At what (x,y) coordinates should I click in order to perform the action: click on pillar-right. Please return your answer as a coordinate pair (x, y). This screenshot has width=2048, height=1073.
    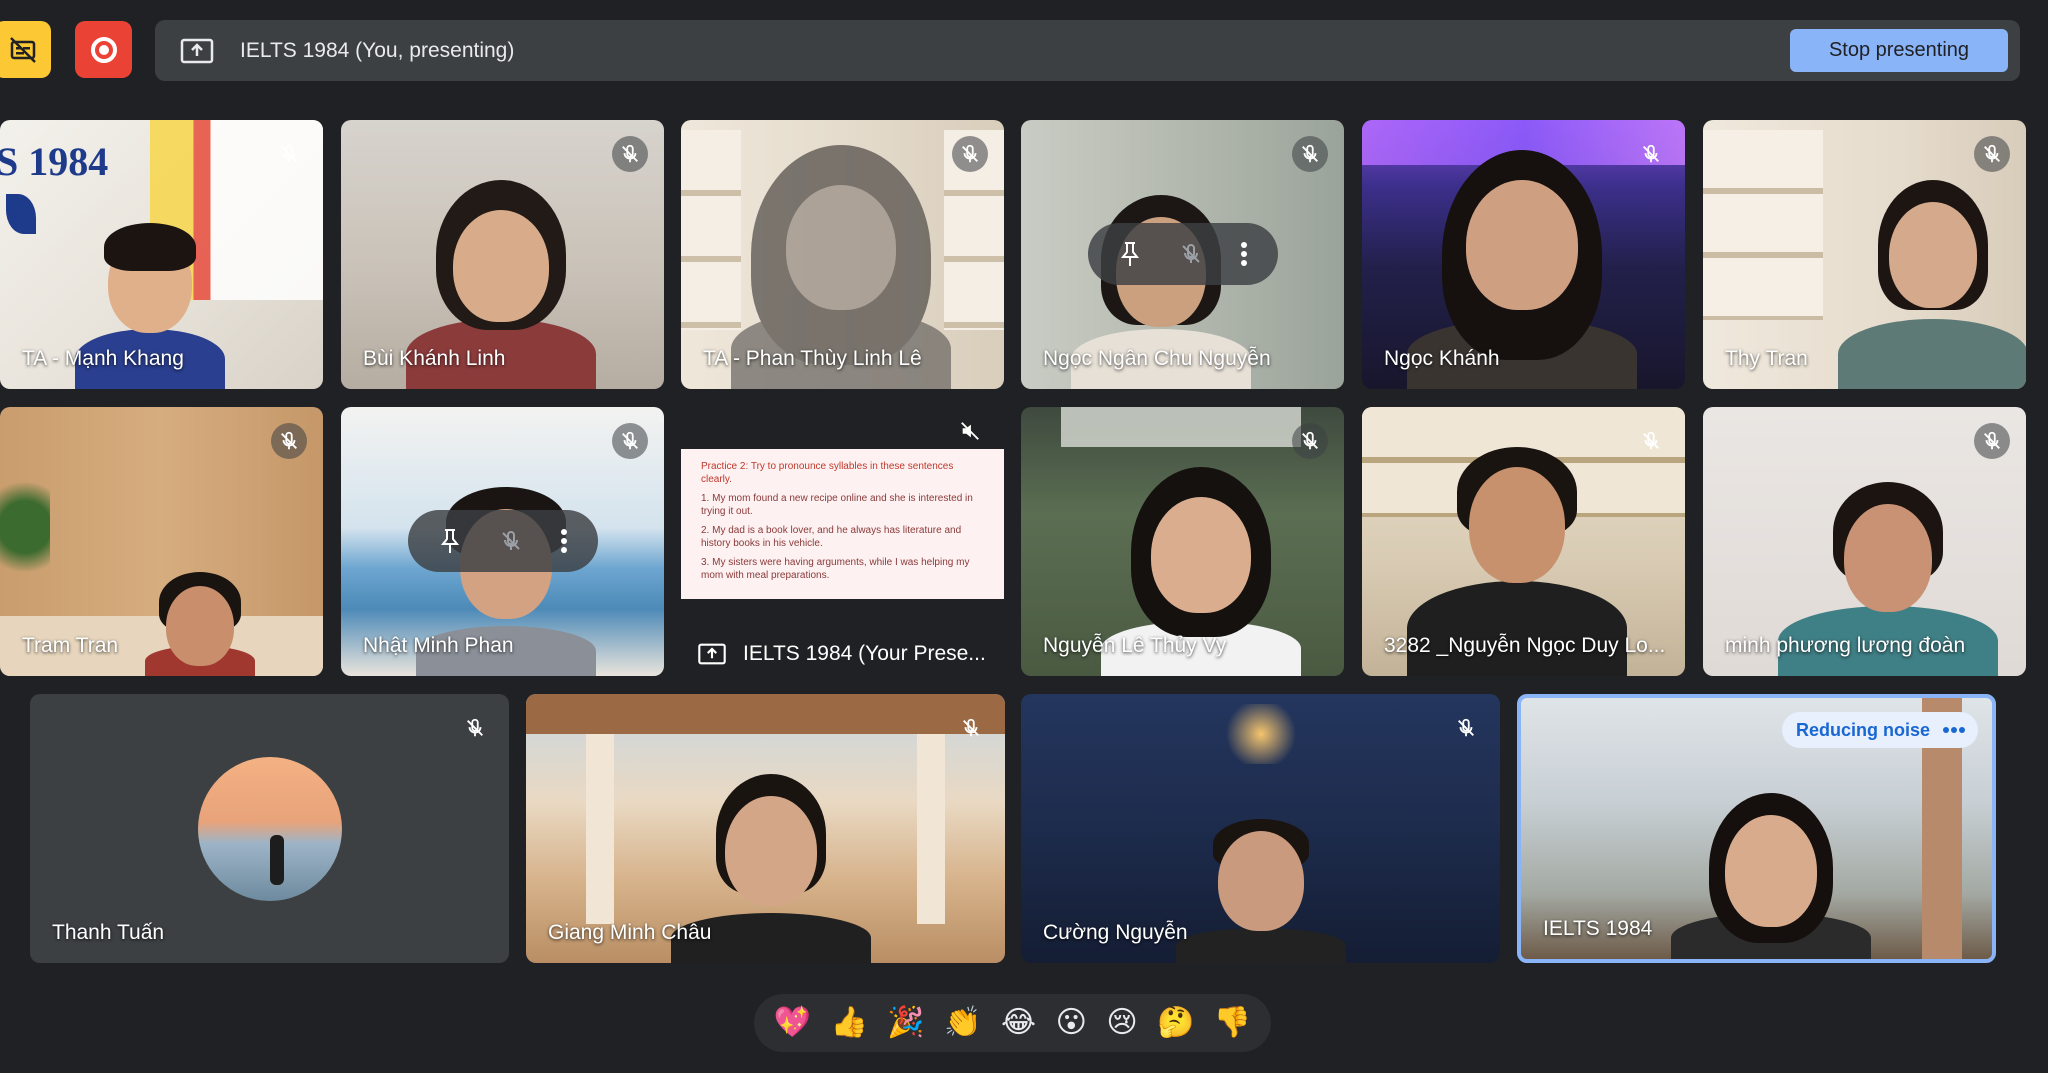
    Looking at the image, I should click on (931, 829).